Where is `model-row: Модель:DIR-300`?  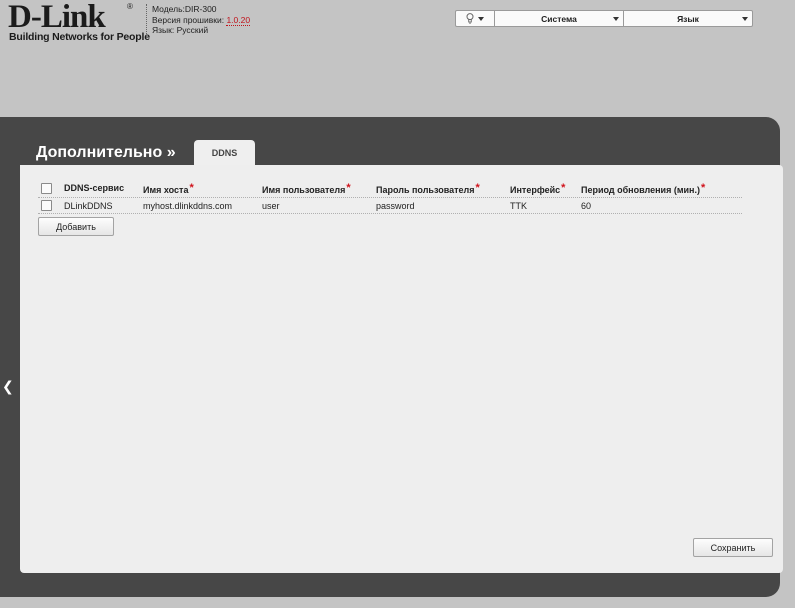
model-row: Модель:DIR-300 is located at coordinates (201, 9).